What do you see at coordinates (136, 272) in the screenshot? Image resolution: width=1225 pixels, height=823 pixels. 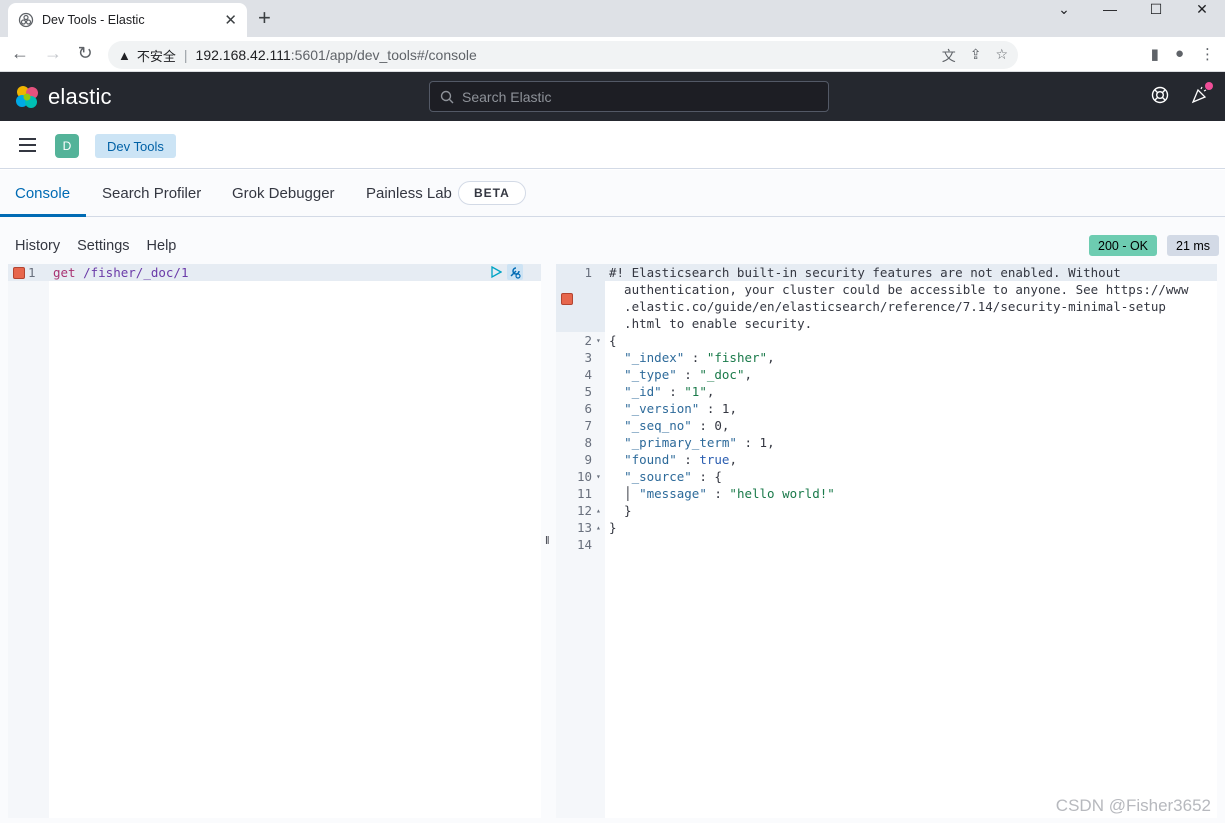 I see `request-path: /fisher/_doc/1` at bounding box center [136, 272].